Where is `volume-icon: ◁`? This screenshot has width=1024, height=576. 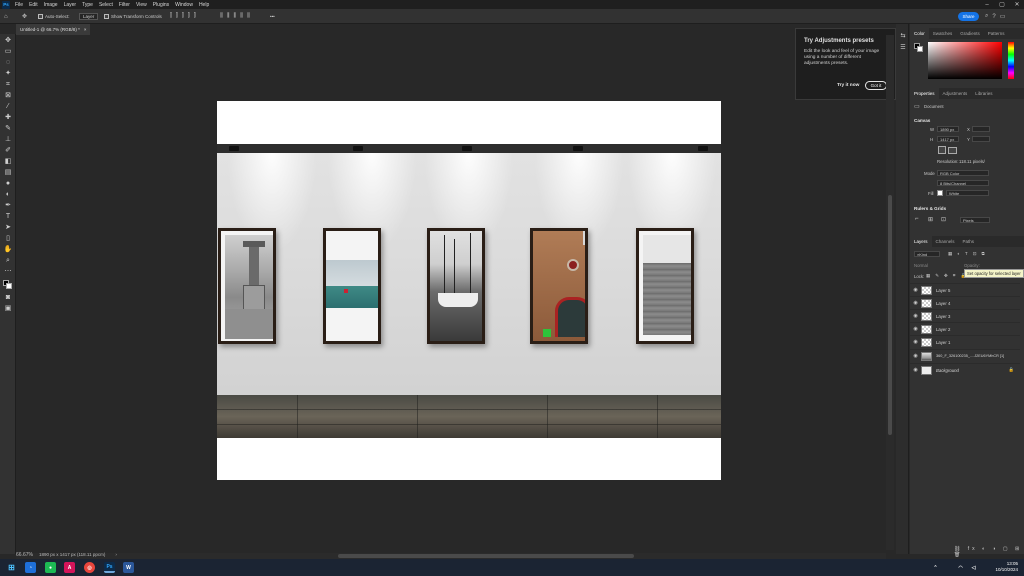
volume-icon: ◁ is located at coordinates (973, 567).